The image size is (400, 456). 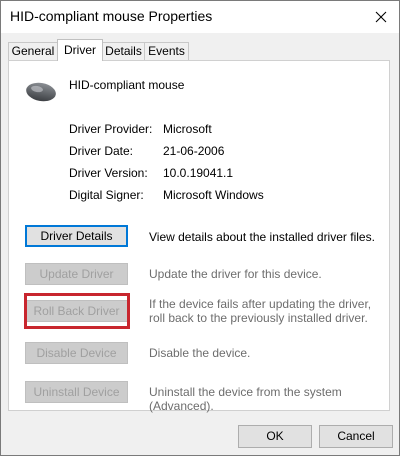 I want to click on roll-back-driver-button: Roll Back Driver, so click(x=76, y=311).